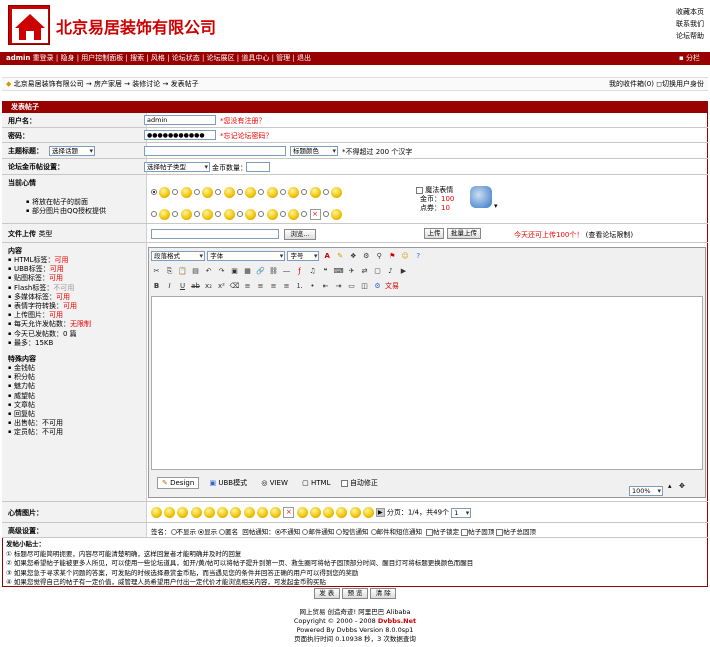 Image resolution: width=710 pixels, height=647 pixels. I want to click on tab-html: ▢ HTML, so click(316, 483).